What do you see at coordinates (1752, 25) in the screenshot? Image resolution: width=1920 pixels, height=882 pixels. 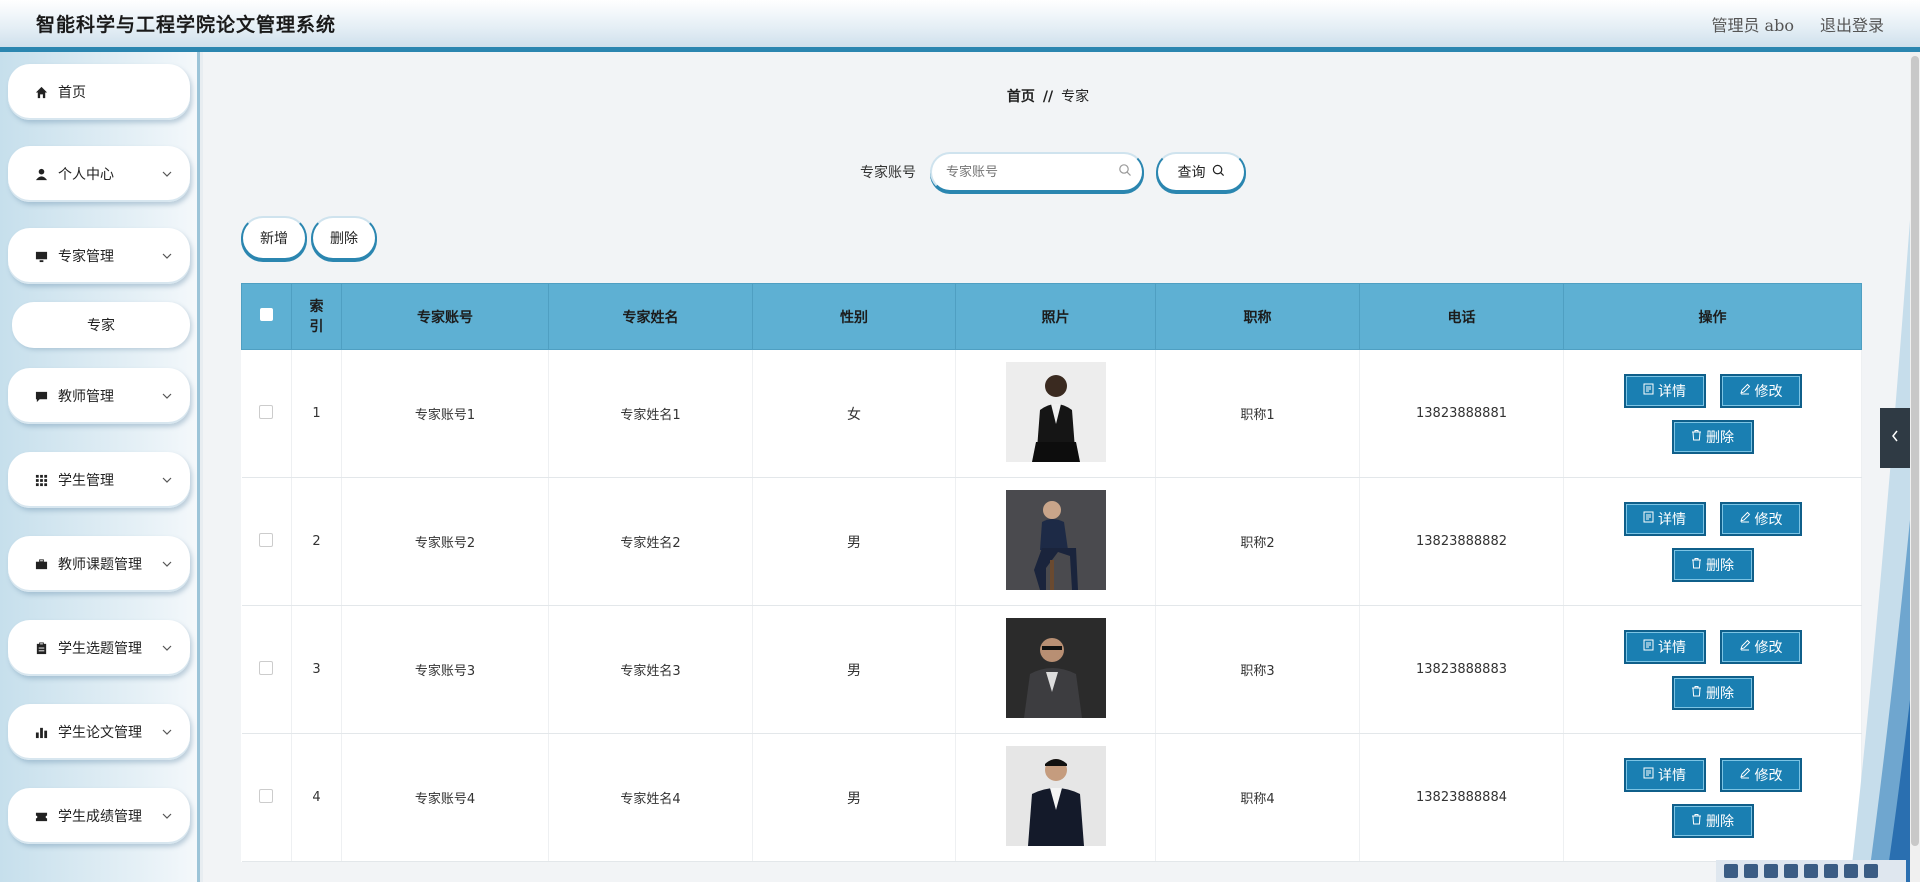 I see `current-user: 管理员 abo` at bounding box center [1752, 25].